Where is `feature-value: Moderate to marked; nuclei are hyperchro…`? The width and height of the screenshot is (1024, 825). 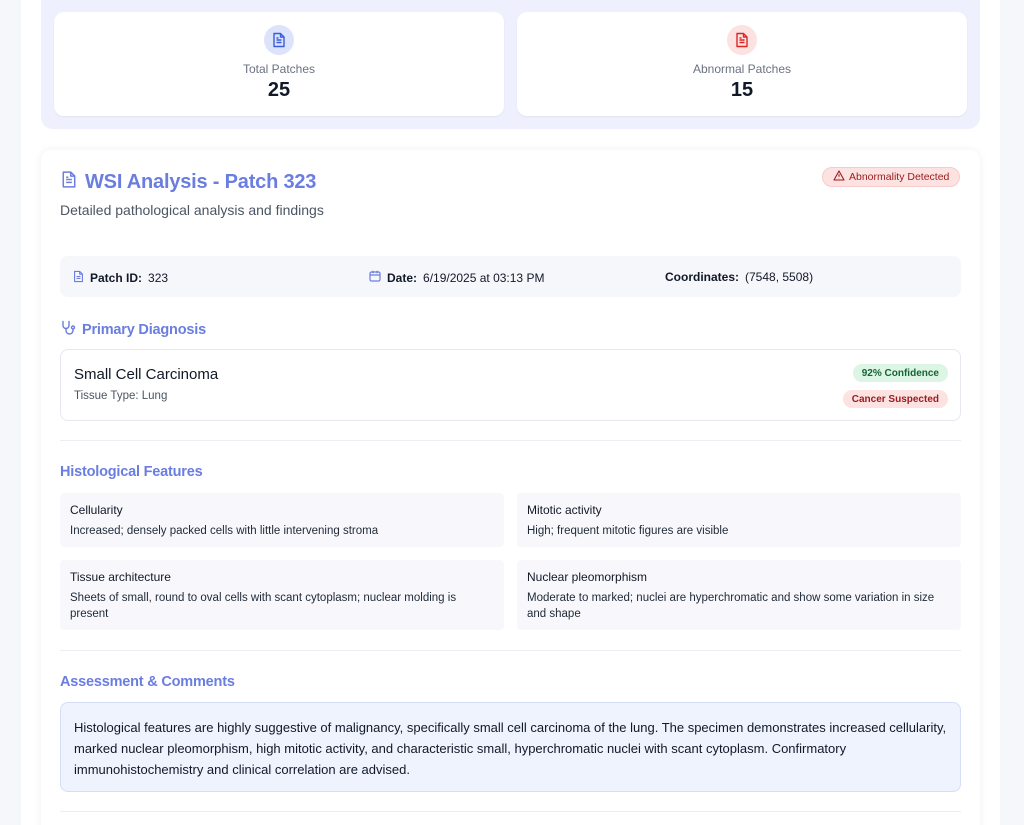 feature-value: Moderate to marked; nuclei are hyperchro… is located at coordinates (731, 606).